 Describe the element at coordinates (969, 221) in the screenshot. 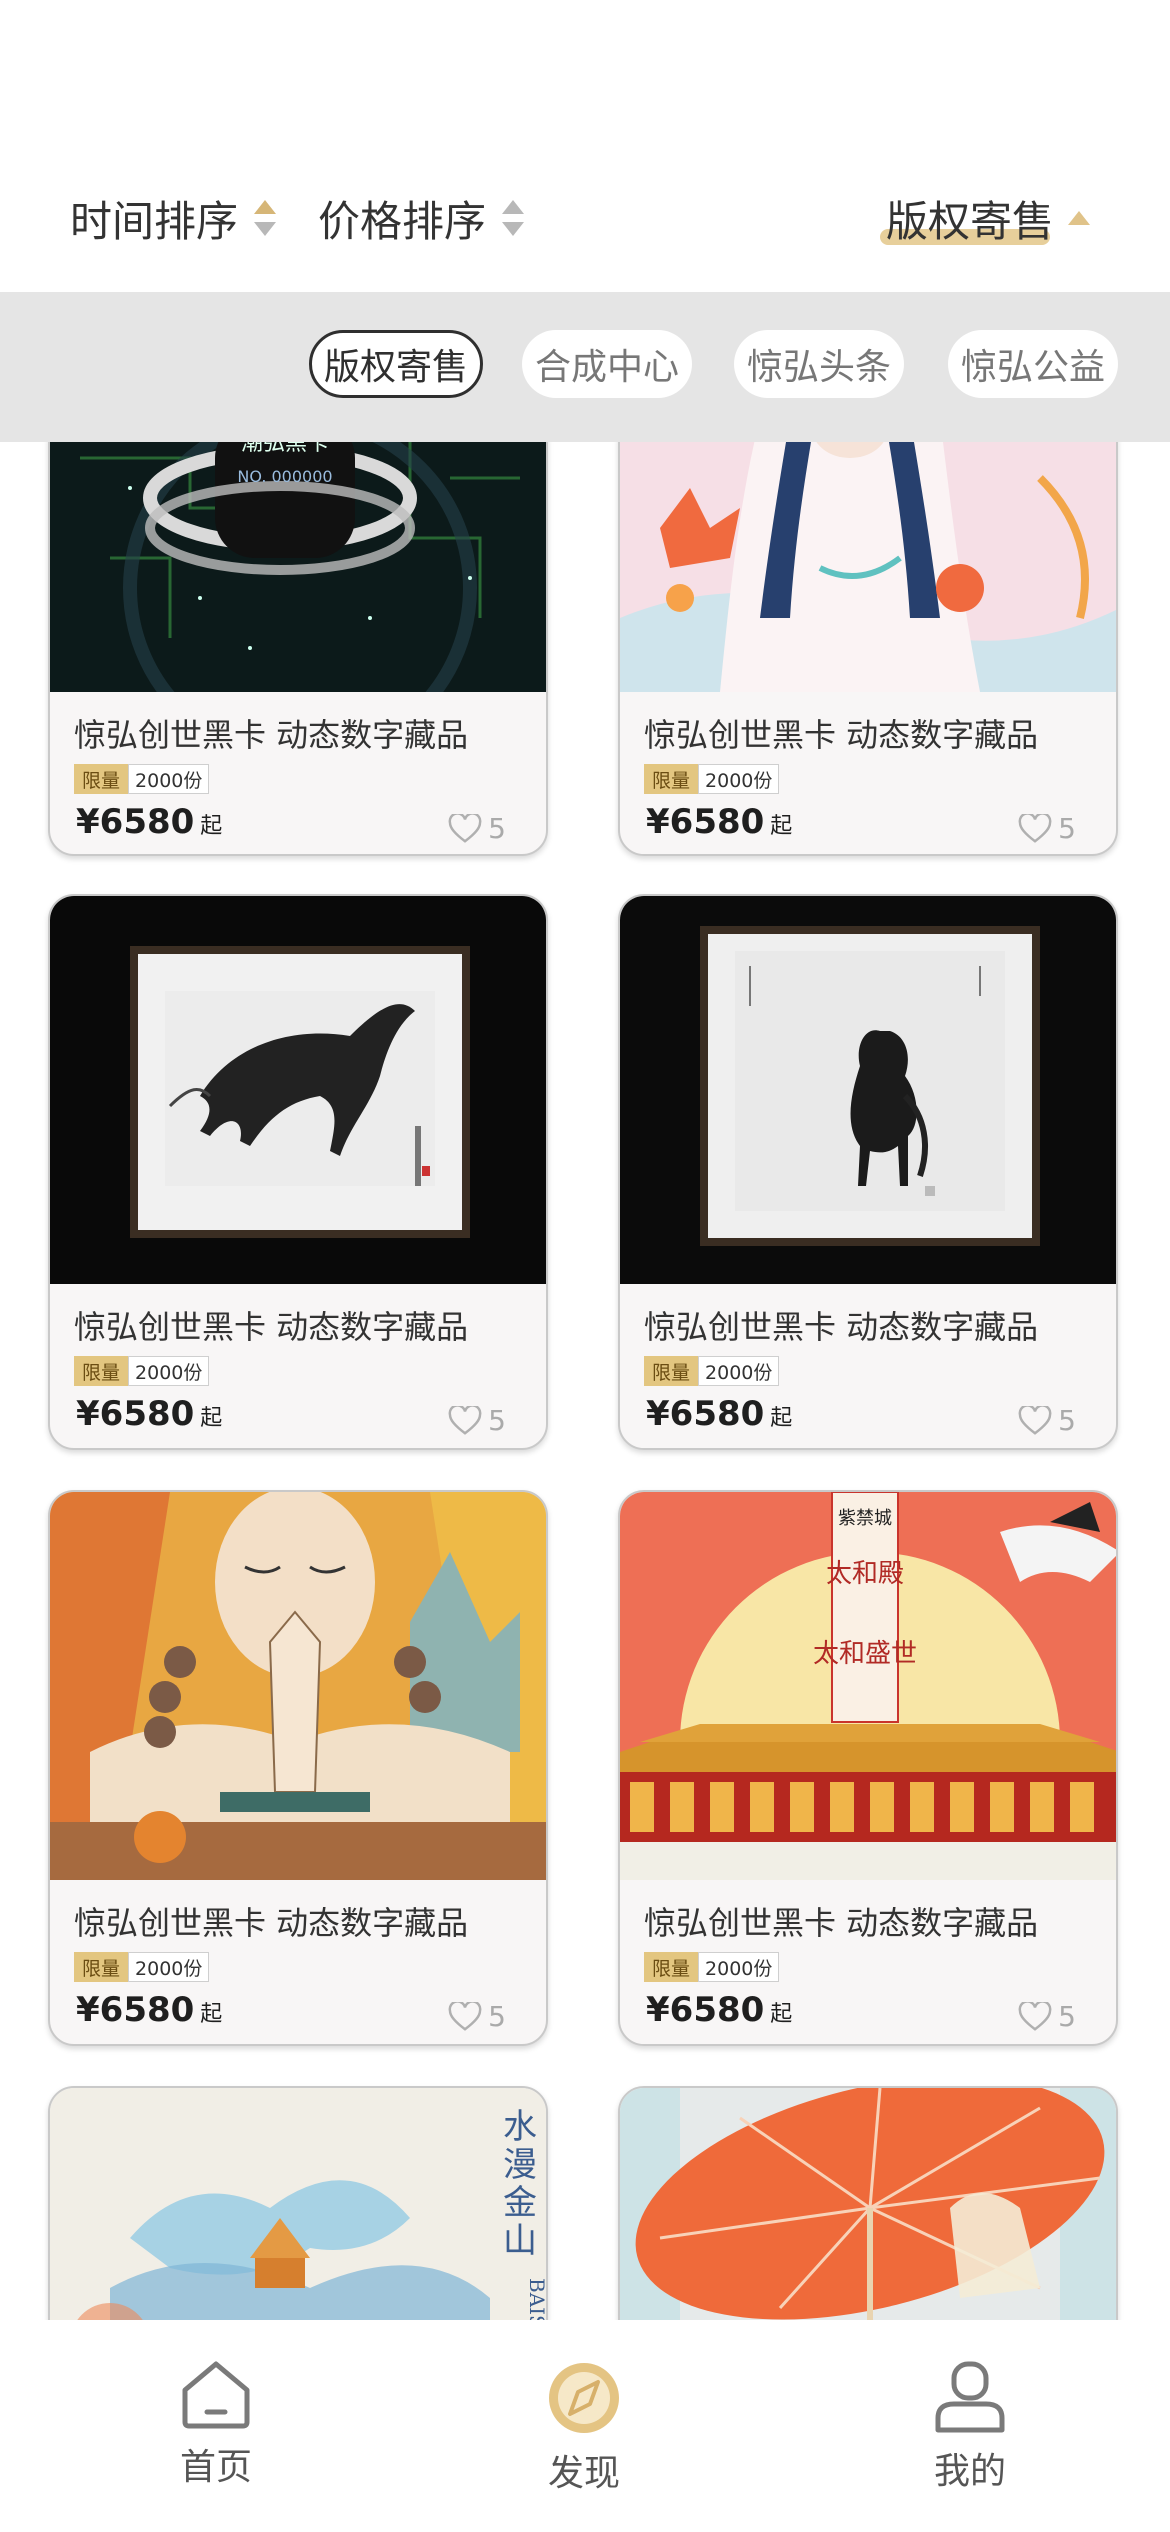

I see `copyright-consignment-label: 版权寄售` at that location.